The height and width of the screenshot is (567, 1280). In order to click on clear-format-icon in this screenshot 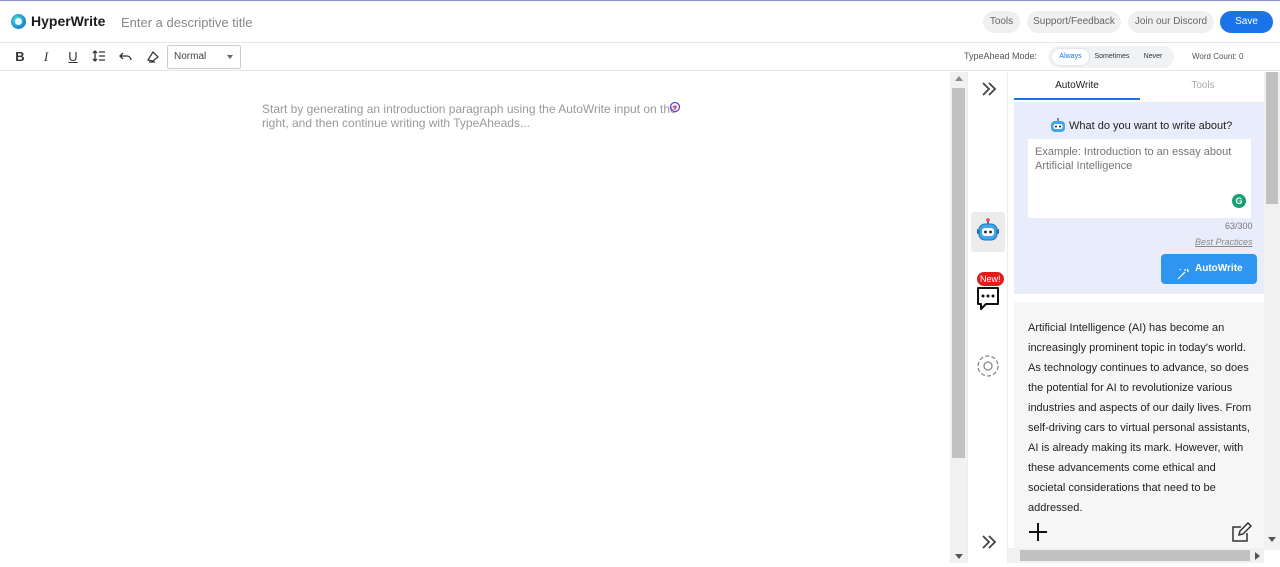, I will do `click(154, 57)`.